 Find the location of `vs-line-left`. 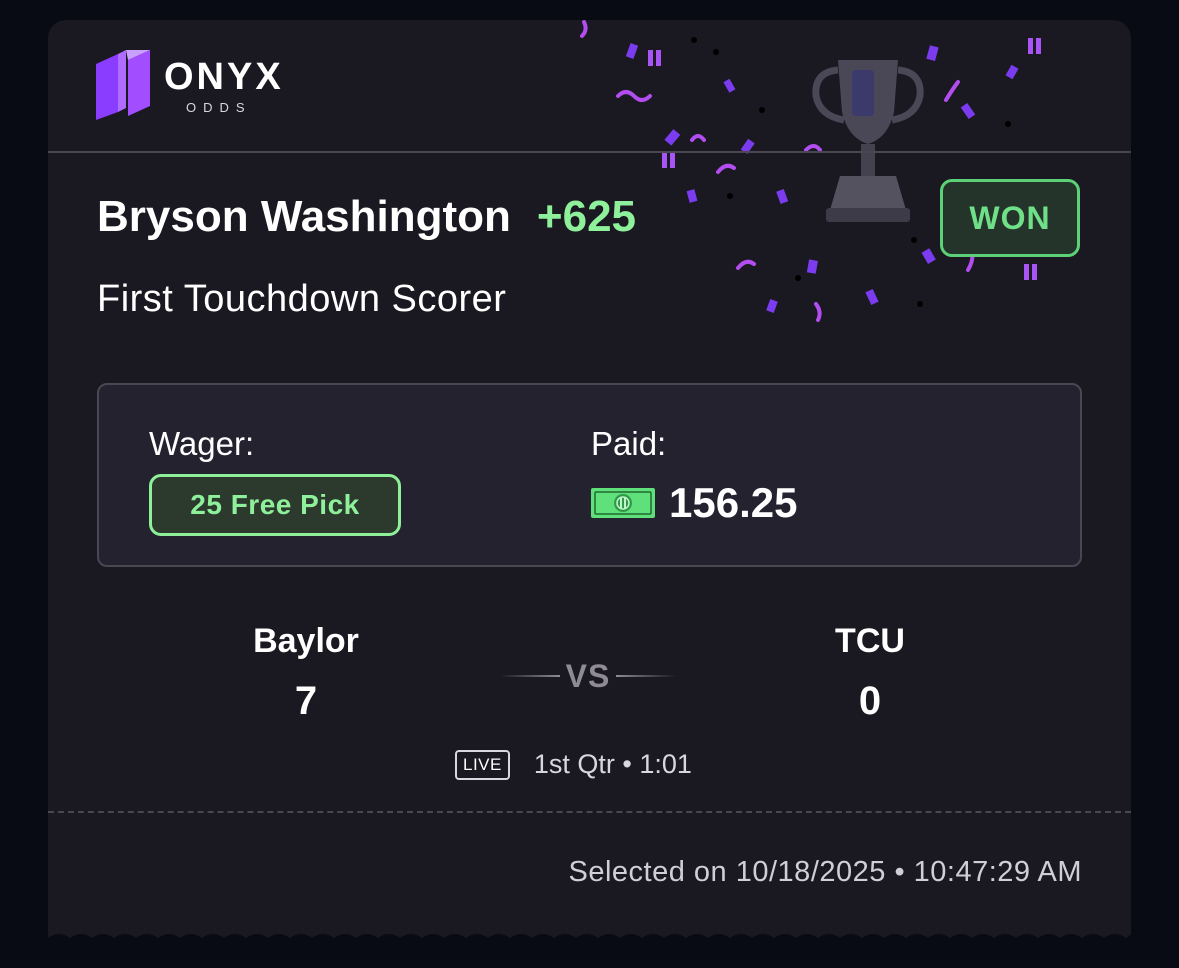

vs-line-left is located at coordinates (530, 676).